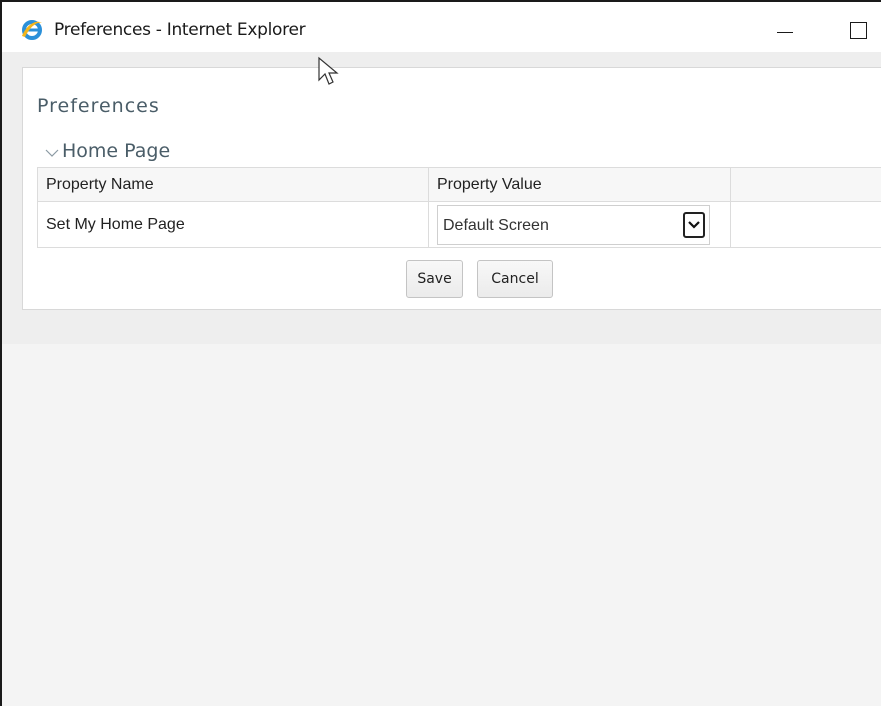  What do you see at coordinates (32, 30) in the screenshot?
I see `internet-explorer-icon` at bounding box center [32, 30].